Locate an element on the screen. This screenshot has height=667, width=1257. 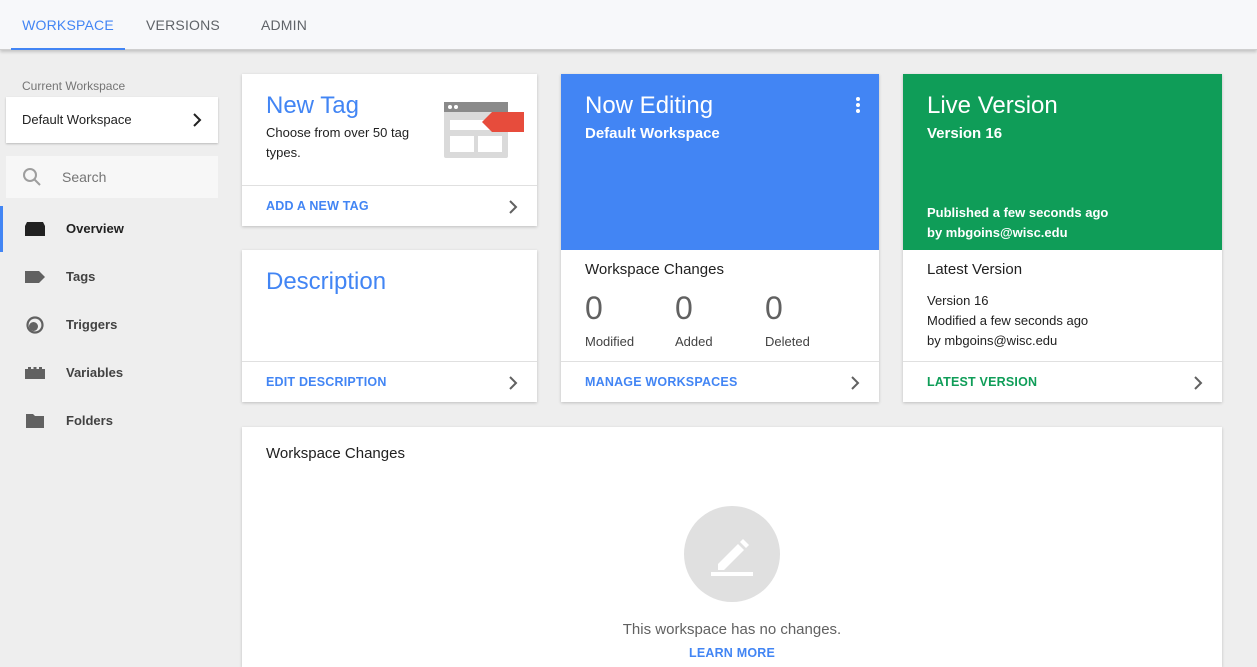
empty-message: This workspace has no changes. is located at coordinates (732, 629).